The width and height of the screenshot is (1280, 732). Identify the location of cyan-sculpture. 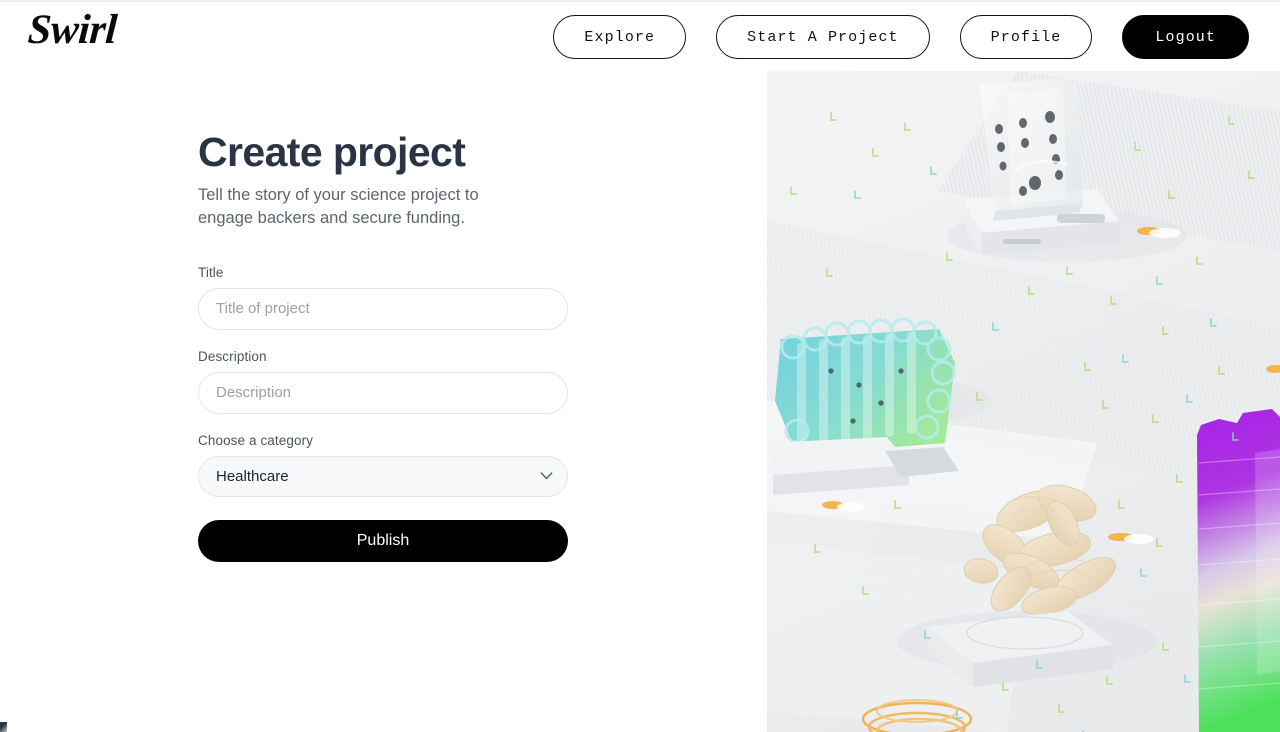
(863, 406).